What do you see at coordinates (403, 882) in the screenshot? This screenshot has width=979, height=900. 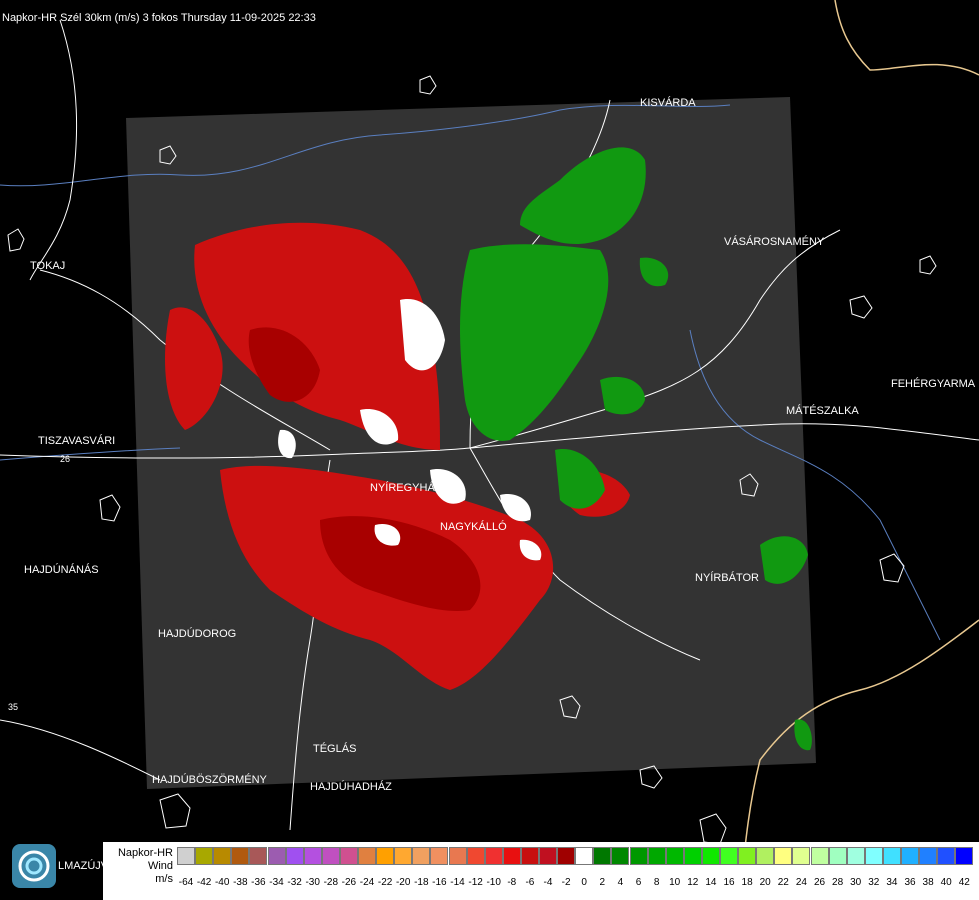 I see `legend-tick-label: -20` at bounding box center [403, 882].